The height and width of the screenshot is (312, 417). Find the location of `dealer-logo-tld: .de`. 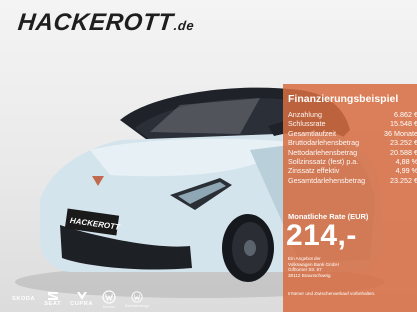

dealer-logo-tld: .de is located at coordinates (184, 25).